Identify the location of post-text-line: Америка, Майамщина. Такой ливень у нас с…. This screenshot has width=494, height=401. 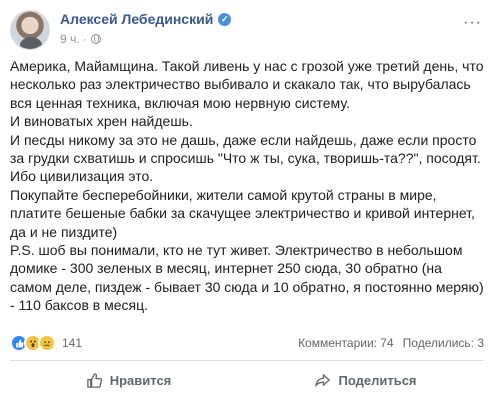
(247, 66).